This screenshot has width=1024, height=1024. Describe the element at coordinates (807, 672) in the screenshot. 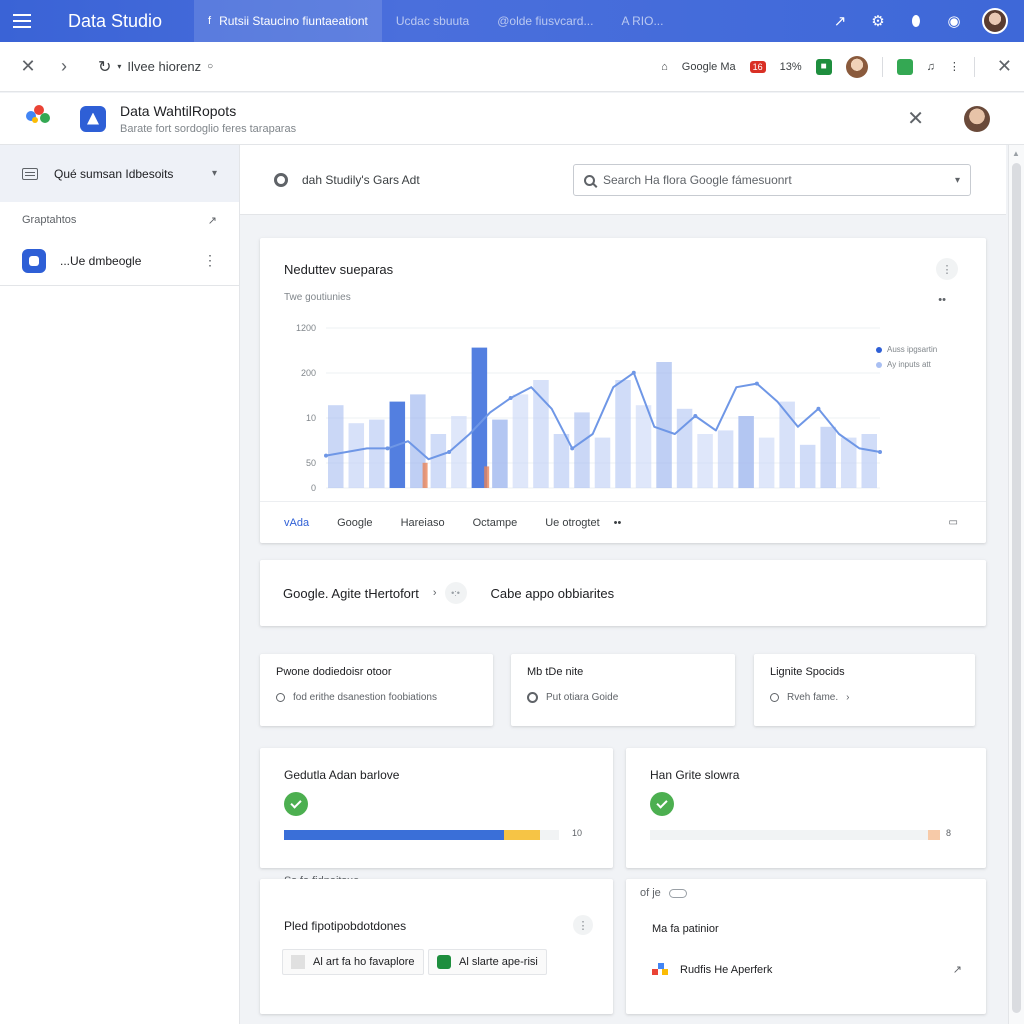

I see `mini-card-title: Lignite Spocids` at that location.